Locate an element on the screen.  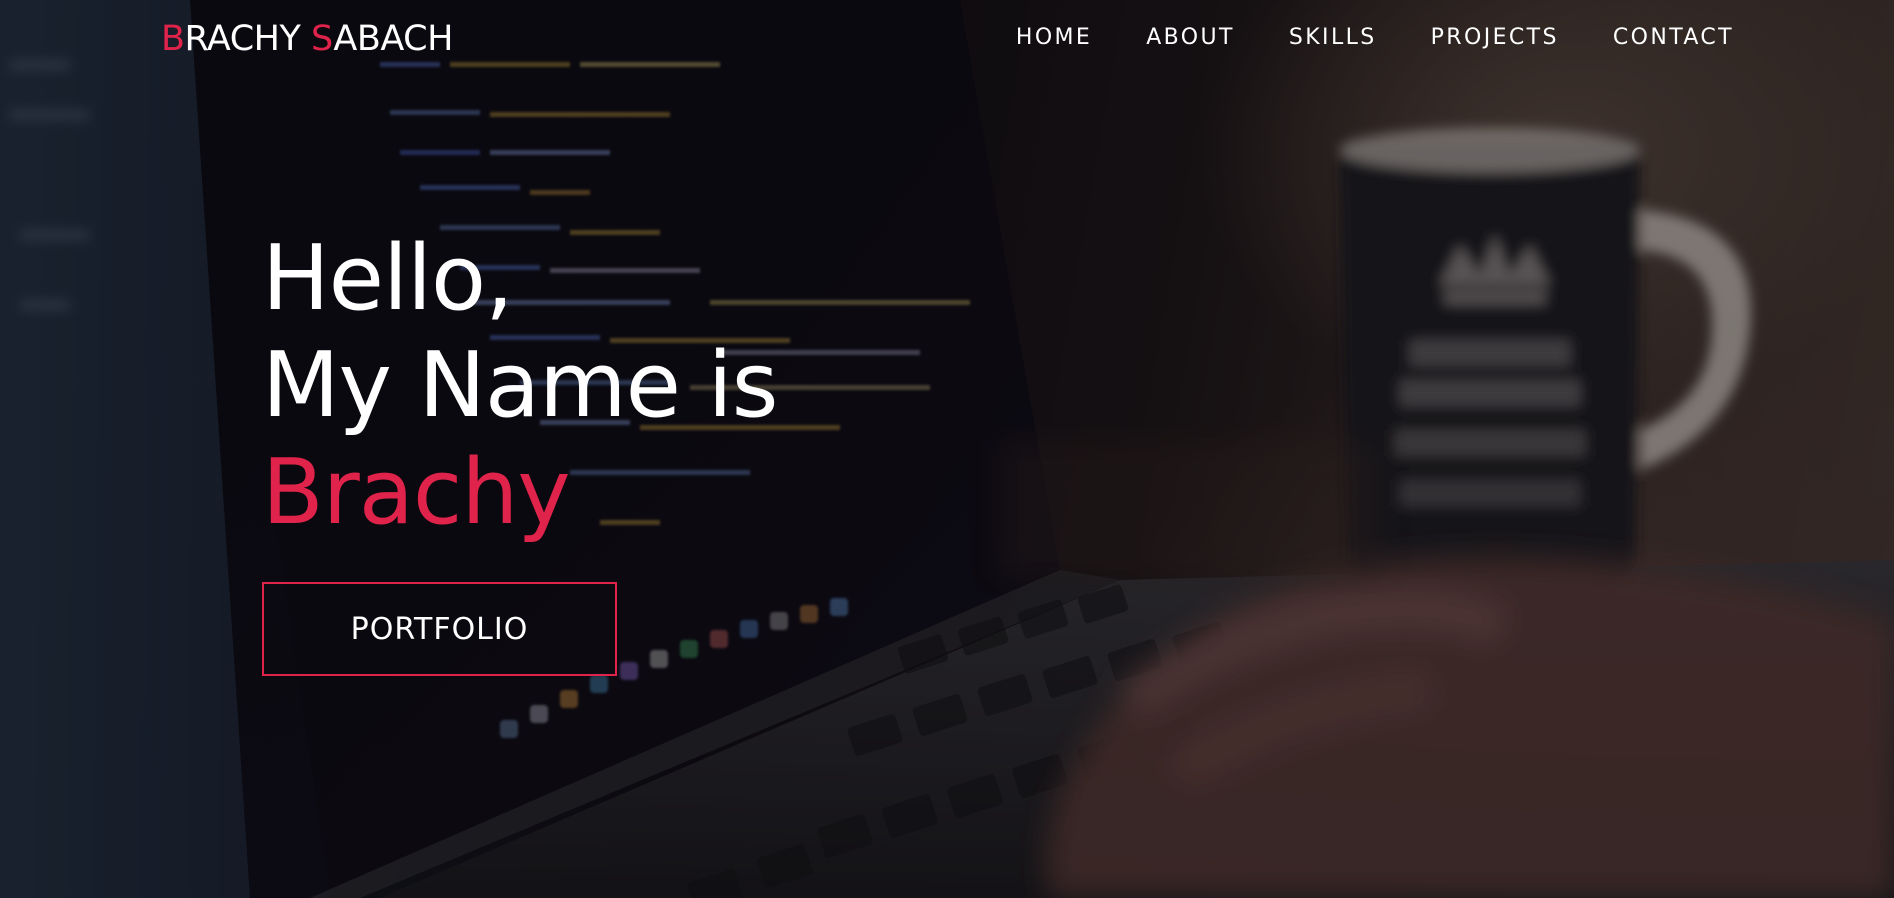
hero-greeting: Hello, is located at coordinates (388, 278).